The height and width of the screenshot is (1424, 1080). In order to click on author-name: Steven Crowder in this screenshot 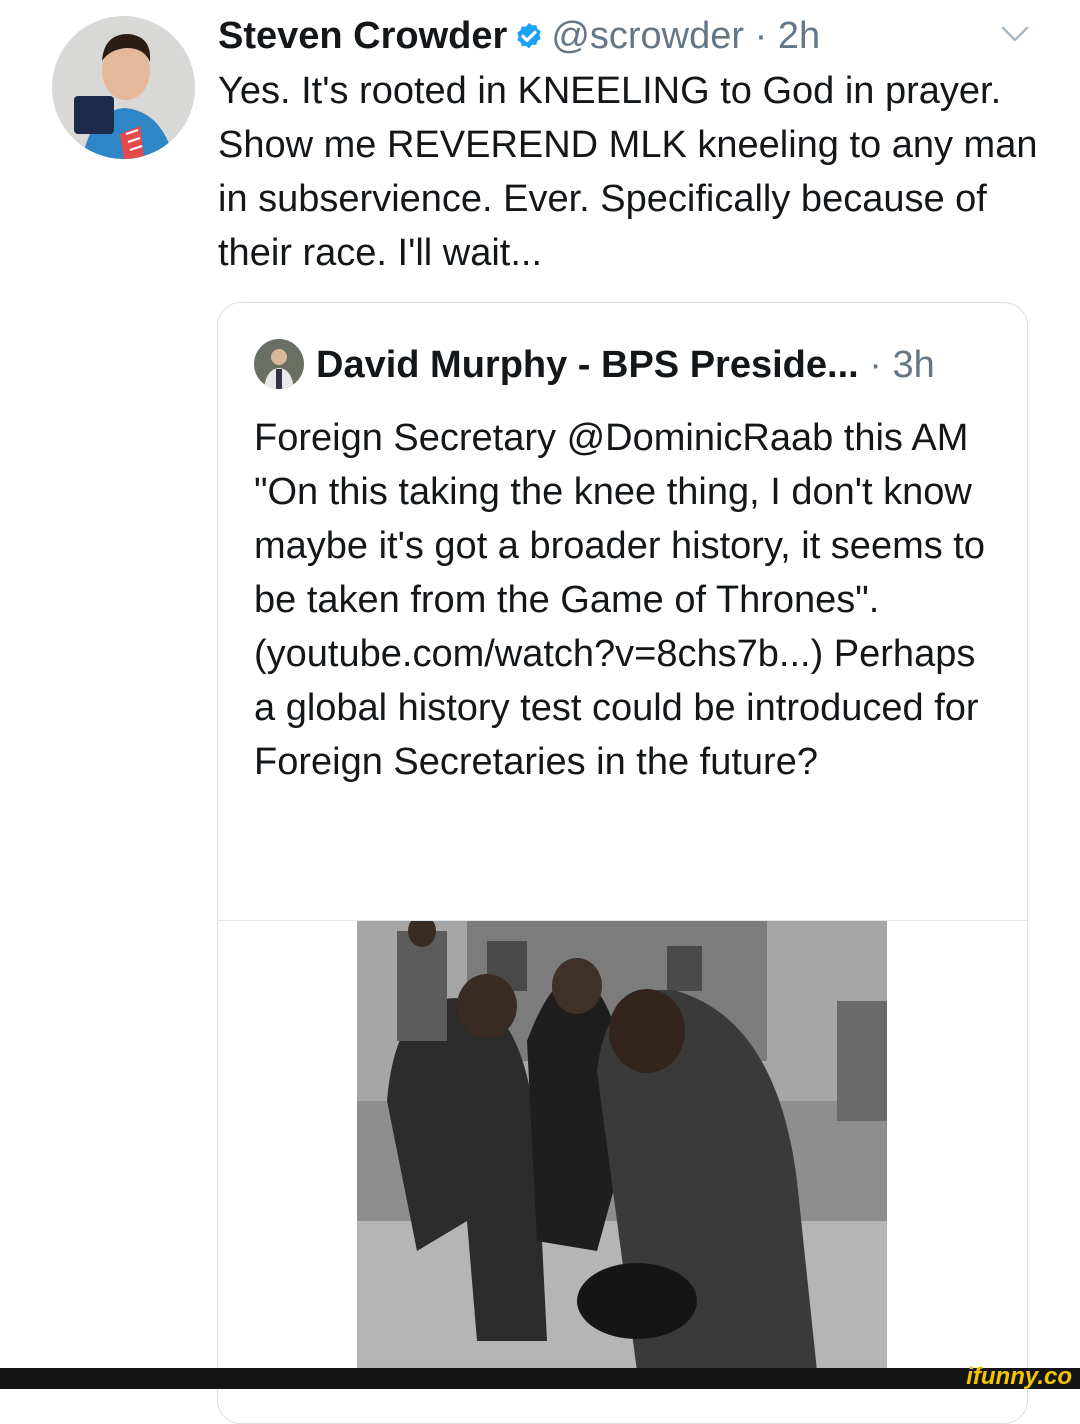, I will do `click(362, 36)`.